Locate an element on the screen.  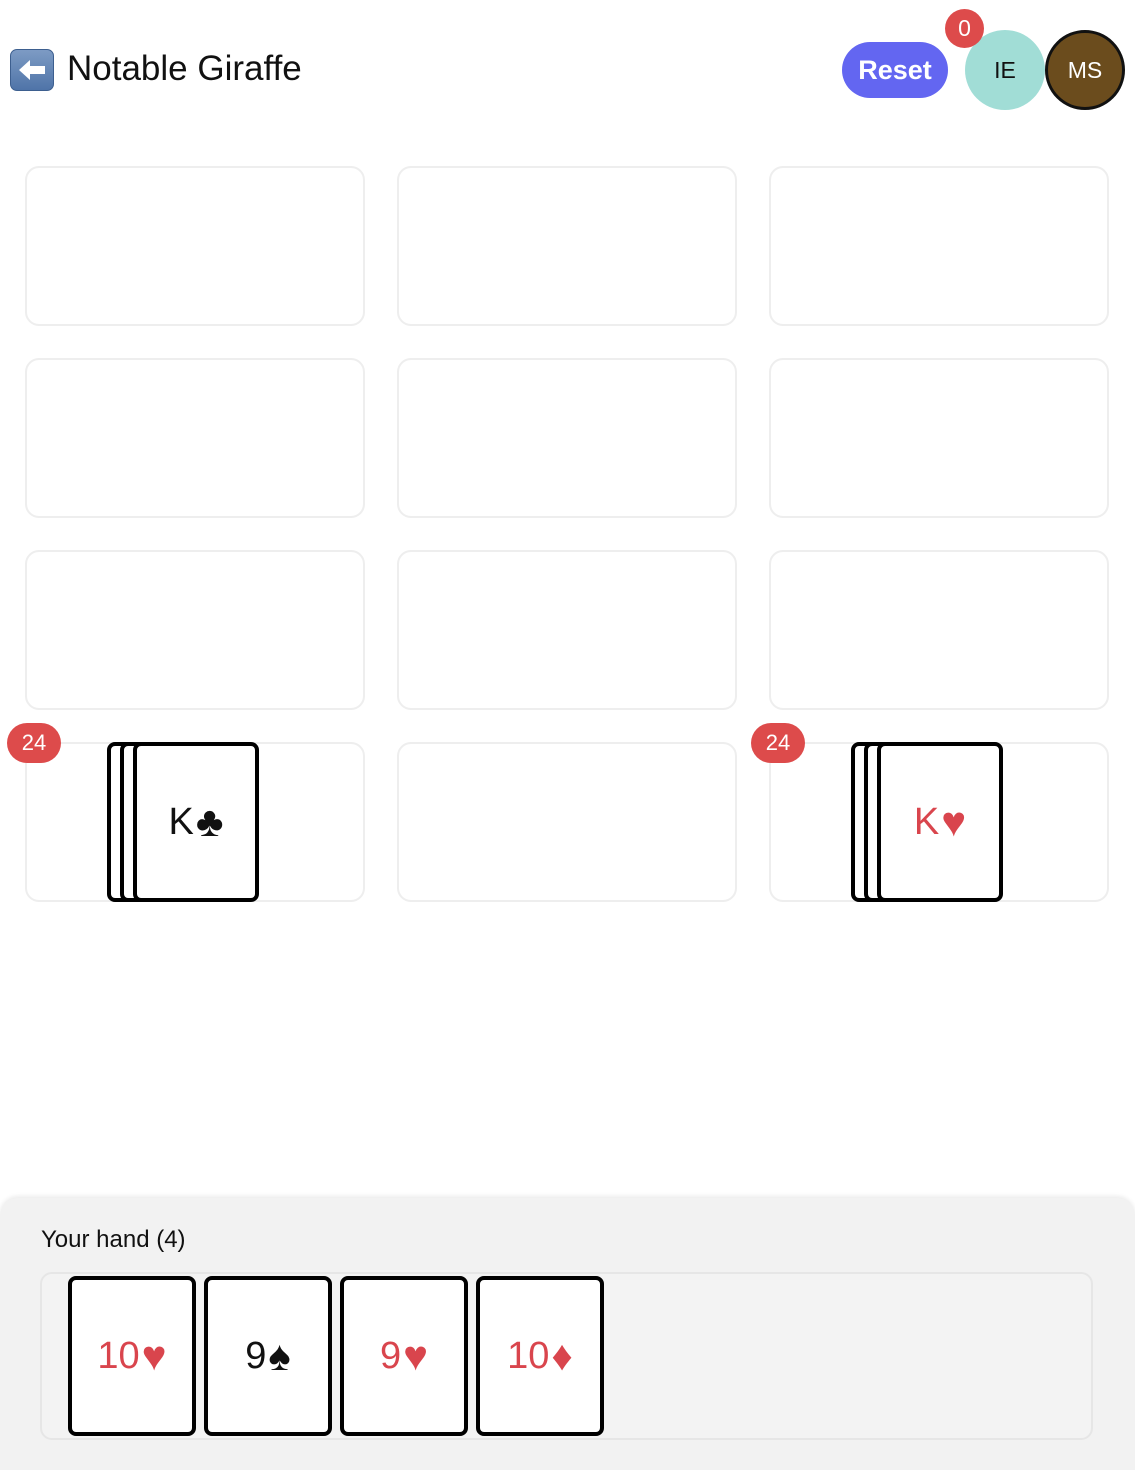
hand-card: 9 ♥ is located at coordinates (404, 1356).